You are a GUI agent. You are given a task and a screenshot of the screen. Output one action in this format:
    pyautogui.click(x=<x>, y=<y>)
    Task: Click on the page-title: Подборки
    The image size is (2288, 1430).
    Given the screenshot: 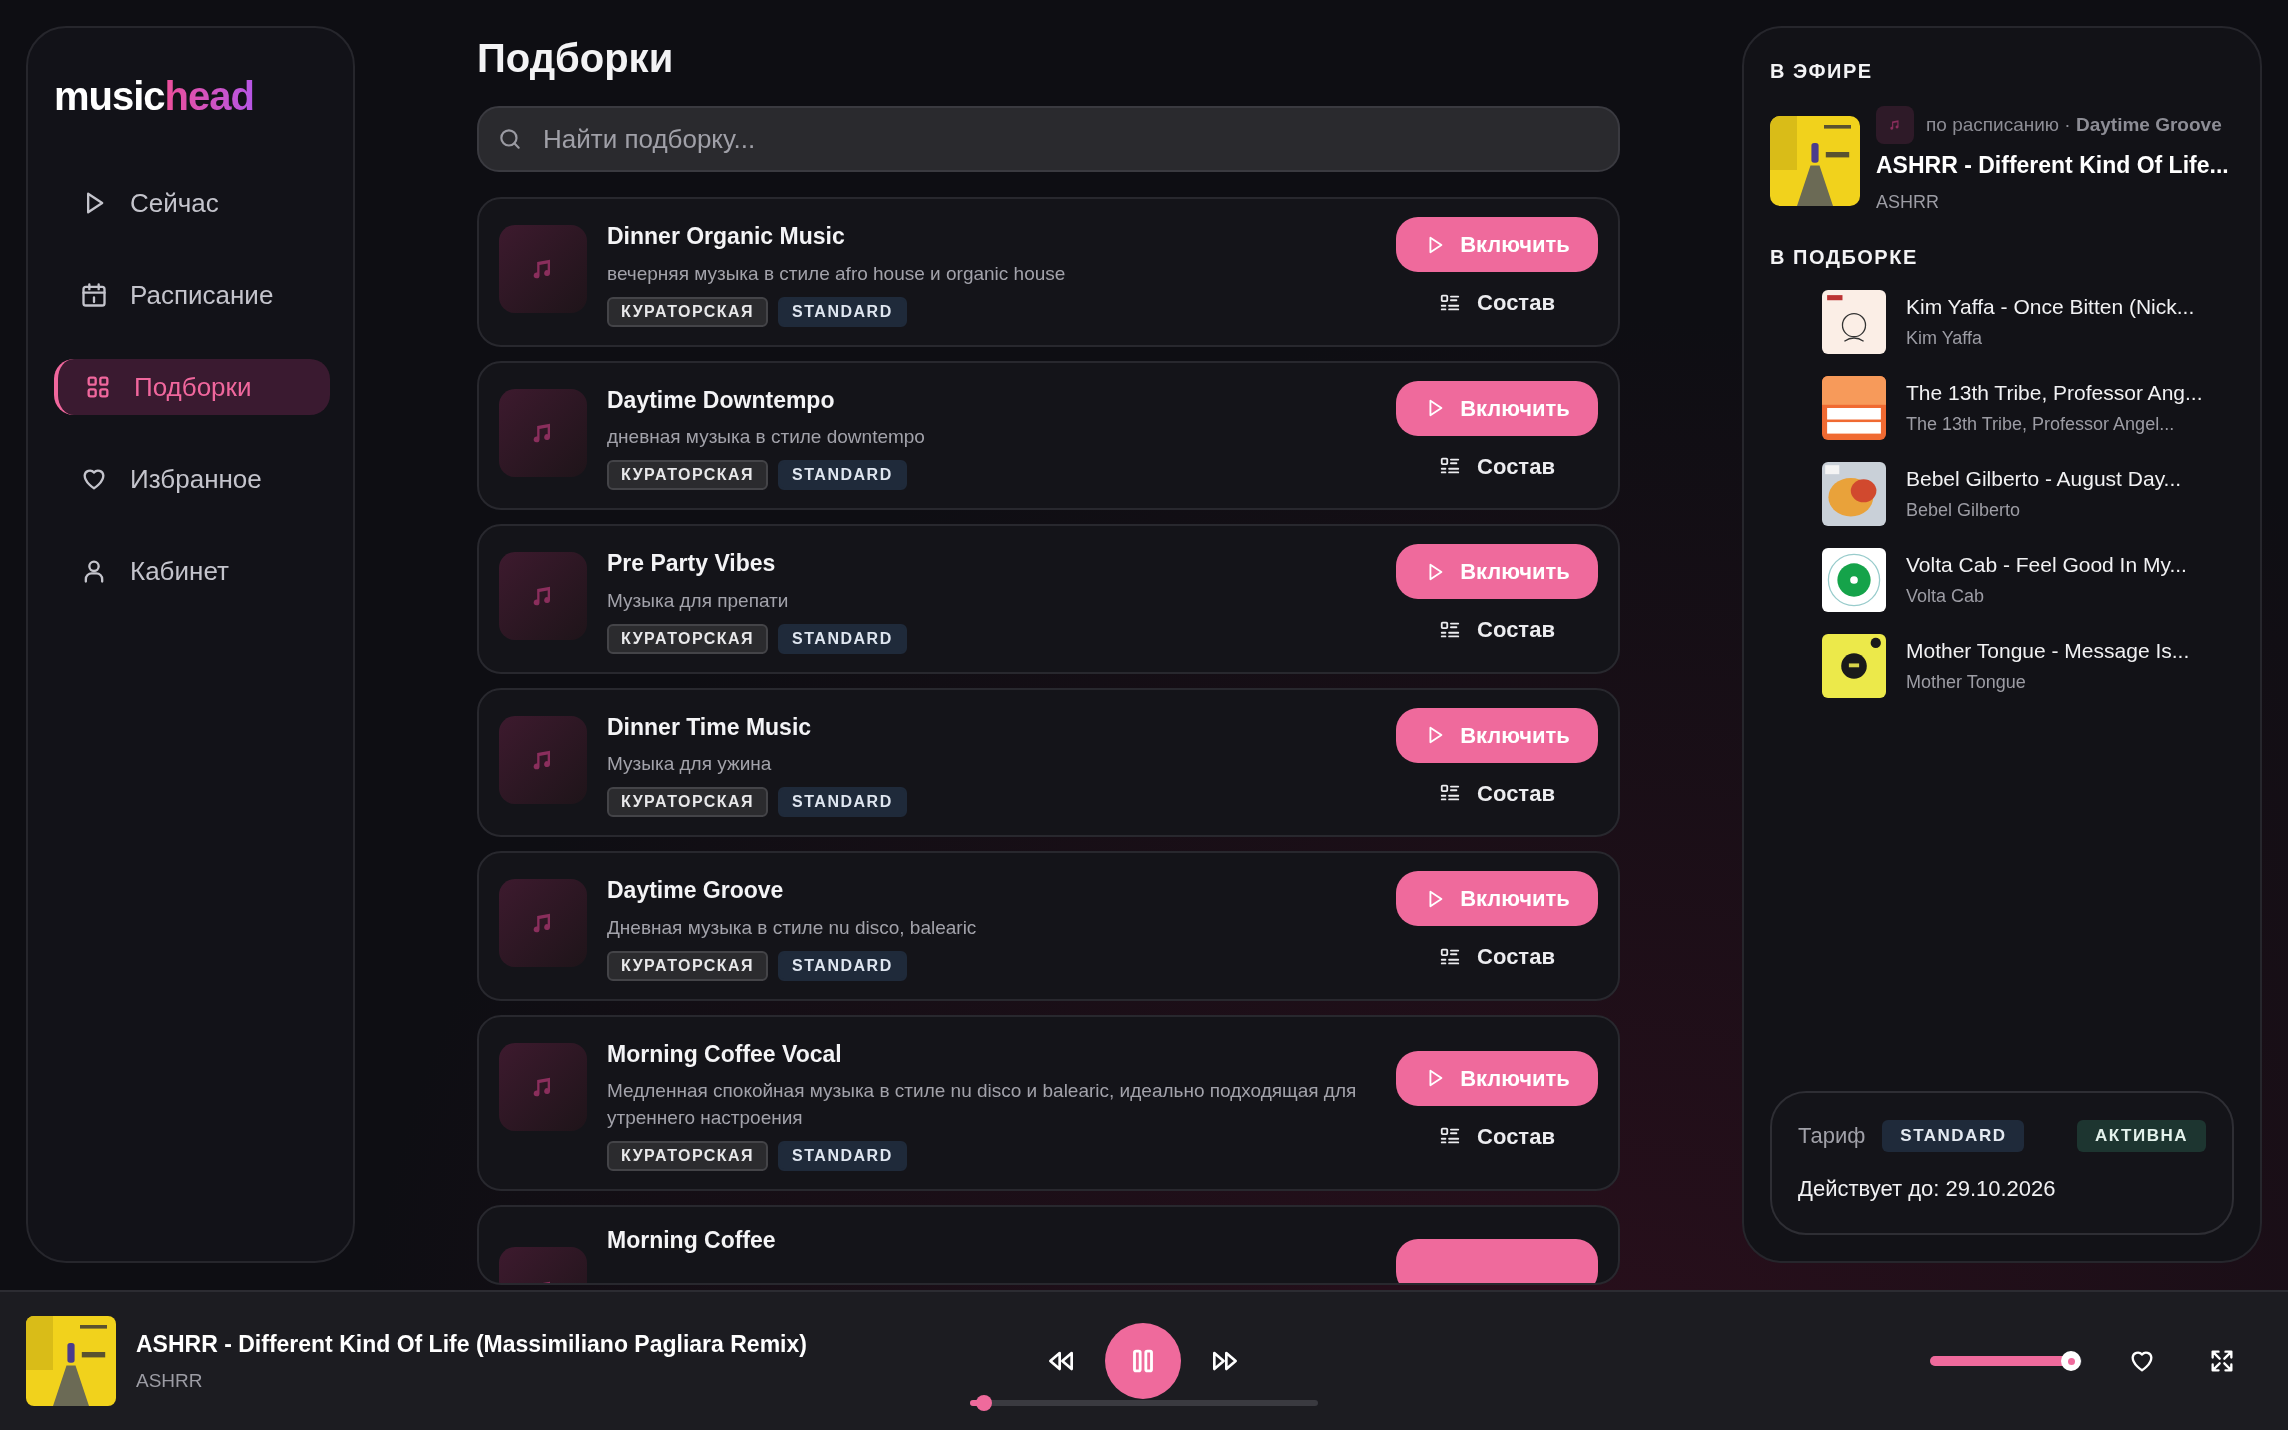 What is the action you would take?
    pyautogui.click(x=575, y=58)
    